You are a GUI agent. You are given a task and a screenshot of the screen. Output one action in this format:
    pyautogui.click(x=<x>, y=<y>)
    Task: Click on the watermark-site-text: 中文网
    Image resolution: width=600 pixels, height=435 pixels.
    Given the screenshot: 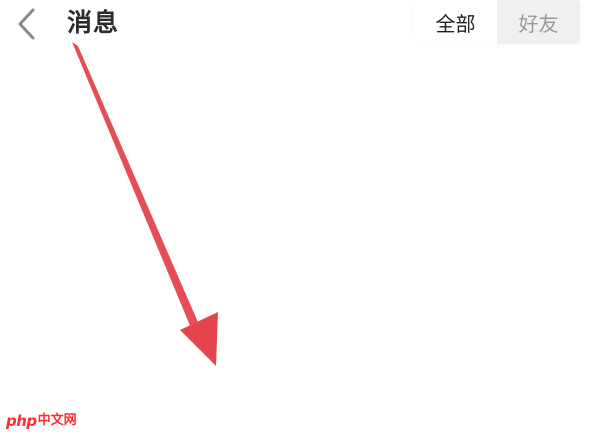 What is the action you would take?
    pyautogui.click(x=57, y=420)
    